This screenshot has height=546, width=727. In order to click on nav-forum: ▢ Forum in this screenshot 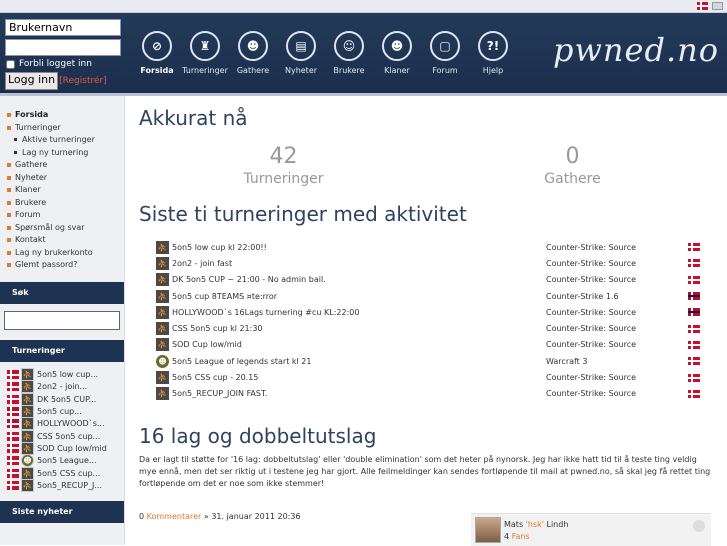, I will do `click(445, 53)`.